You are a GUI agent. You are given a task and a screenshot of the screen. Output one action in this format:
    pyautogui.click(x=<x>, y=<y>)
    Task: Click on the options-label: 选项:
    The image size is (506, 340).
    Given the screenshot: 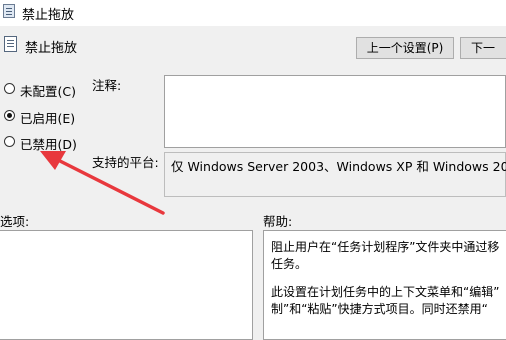 What is the action you would take?
    pyautogui.click(x=15, y=221)
    